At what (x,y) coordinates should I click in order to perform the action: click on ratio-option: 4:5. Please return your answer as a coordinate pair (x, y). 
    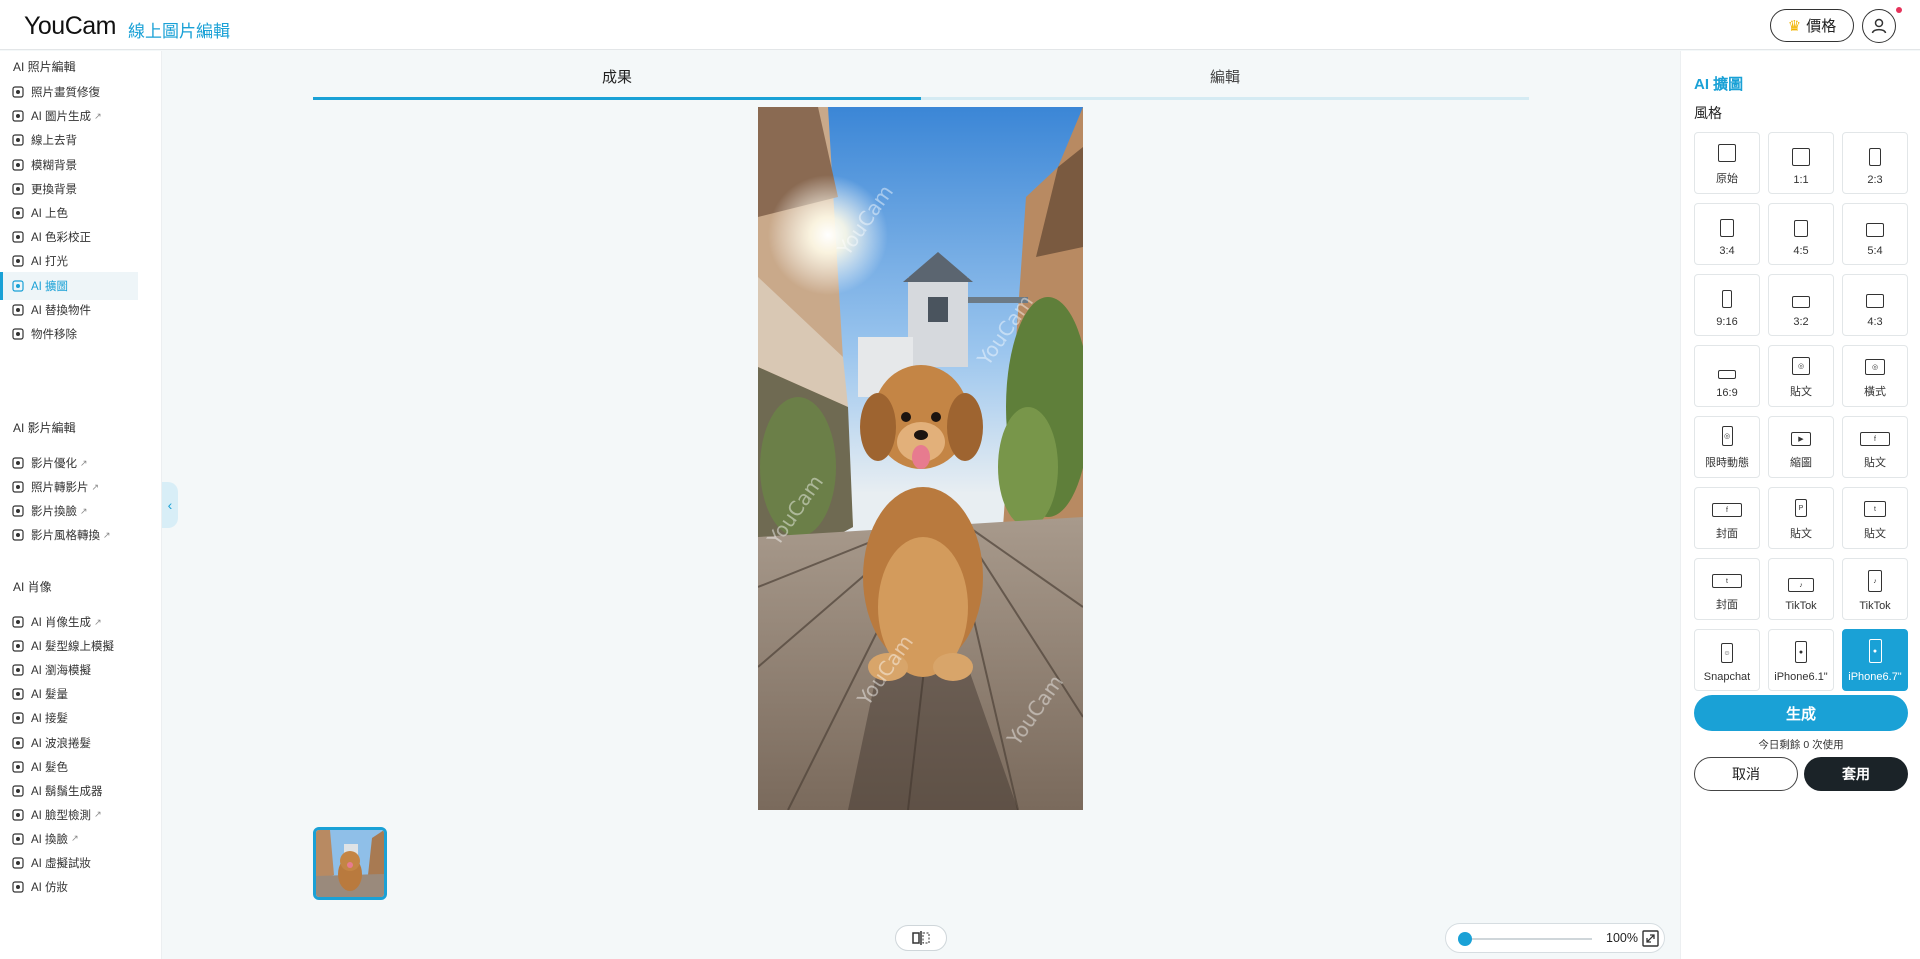
    Looking at the image, I should click on (1801, 234).